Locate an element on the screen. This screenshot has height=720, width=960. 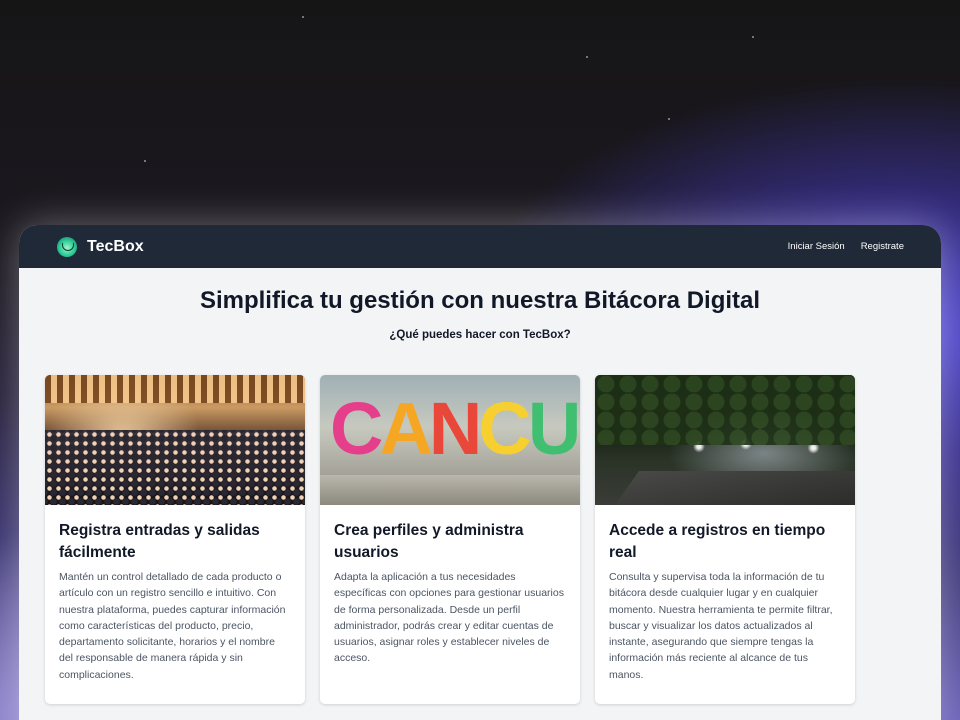
road-graphic is located at coordinates (735, 488).